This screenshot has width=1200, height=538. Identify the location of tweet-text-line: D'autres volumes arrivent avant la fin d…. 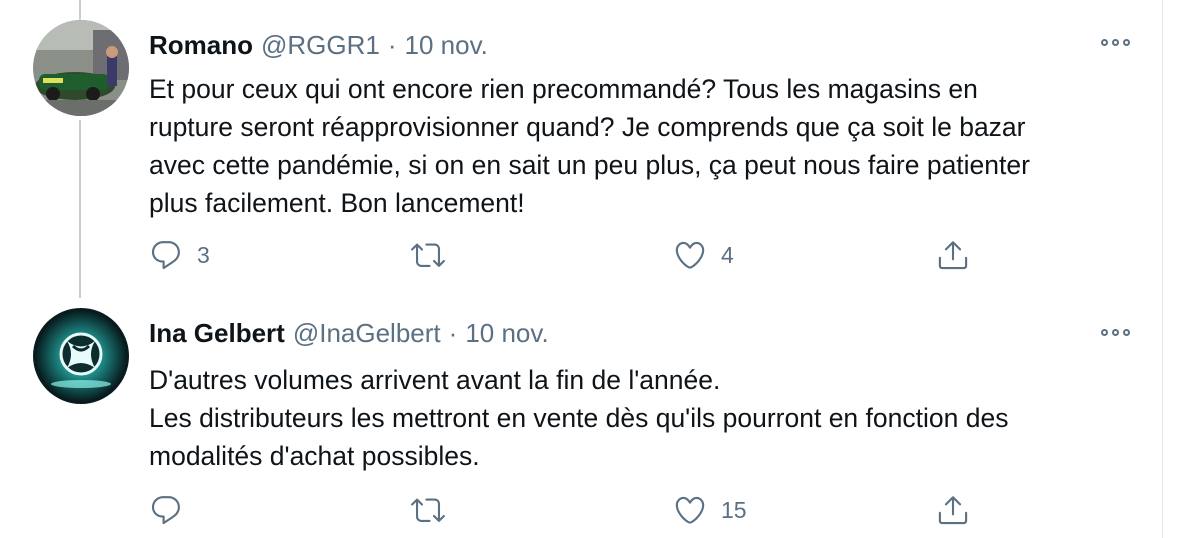
(435, 380).